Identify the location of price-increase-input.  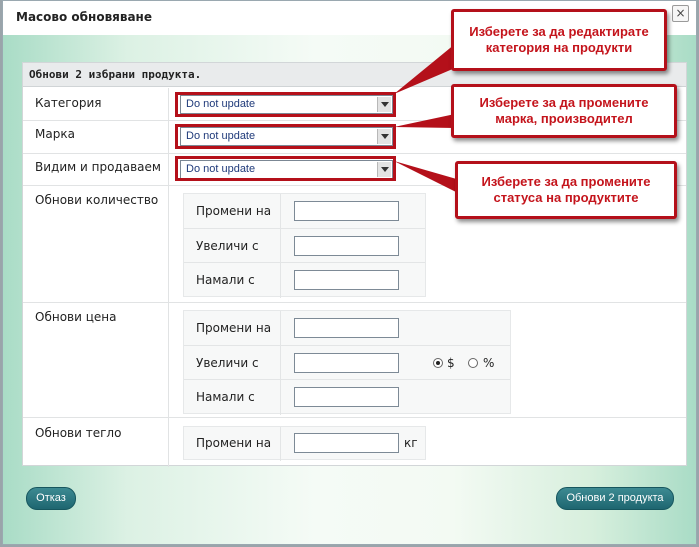
(346, 363).